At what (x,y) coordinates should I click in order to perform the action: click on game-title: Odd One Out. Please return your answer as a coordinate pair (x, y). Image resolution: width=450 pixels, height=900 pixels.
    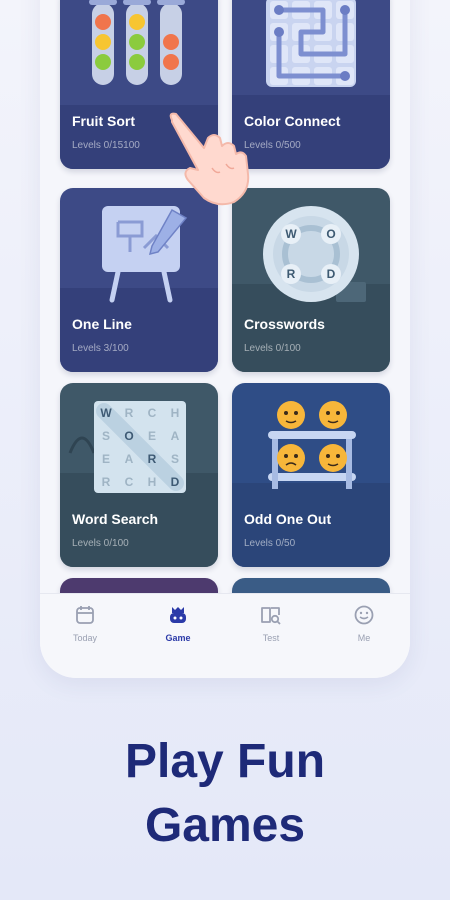
    Looking at the image, I should click on (288, 519).